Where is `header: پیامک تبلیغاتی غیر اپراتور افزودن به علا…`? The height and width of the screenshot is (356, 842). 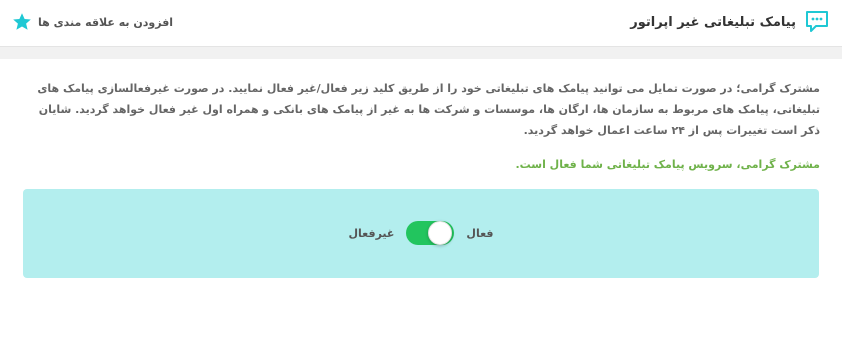
header: پیامک تبلیغاتی غیر اپراتور افزودن به علا… is located at coordinates (421, 23).